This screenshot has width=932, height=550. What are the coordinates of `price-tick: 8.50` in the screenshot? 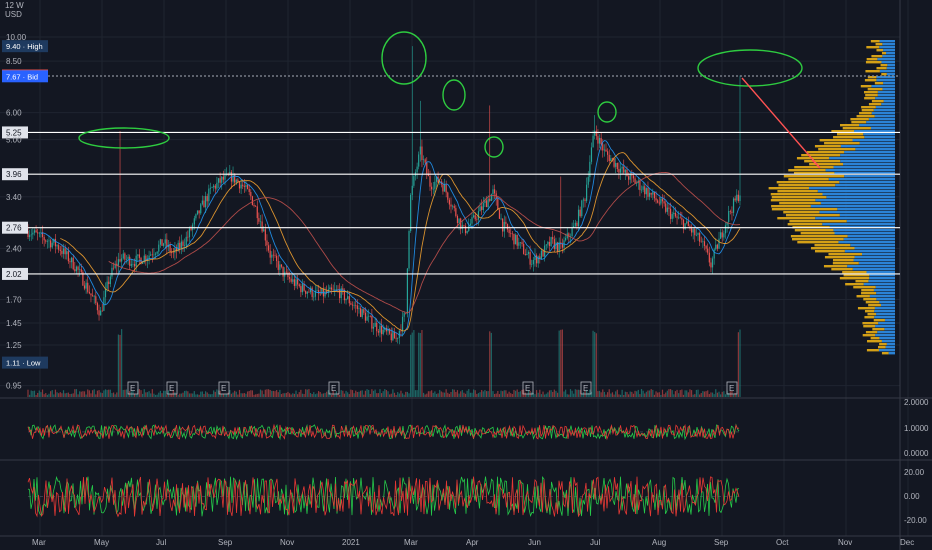 It's located at (14, 61).